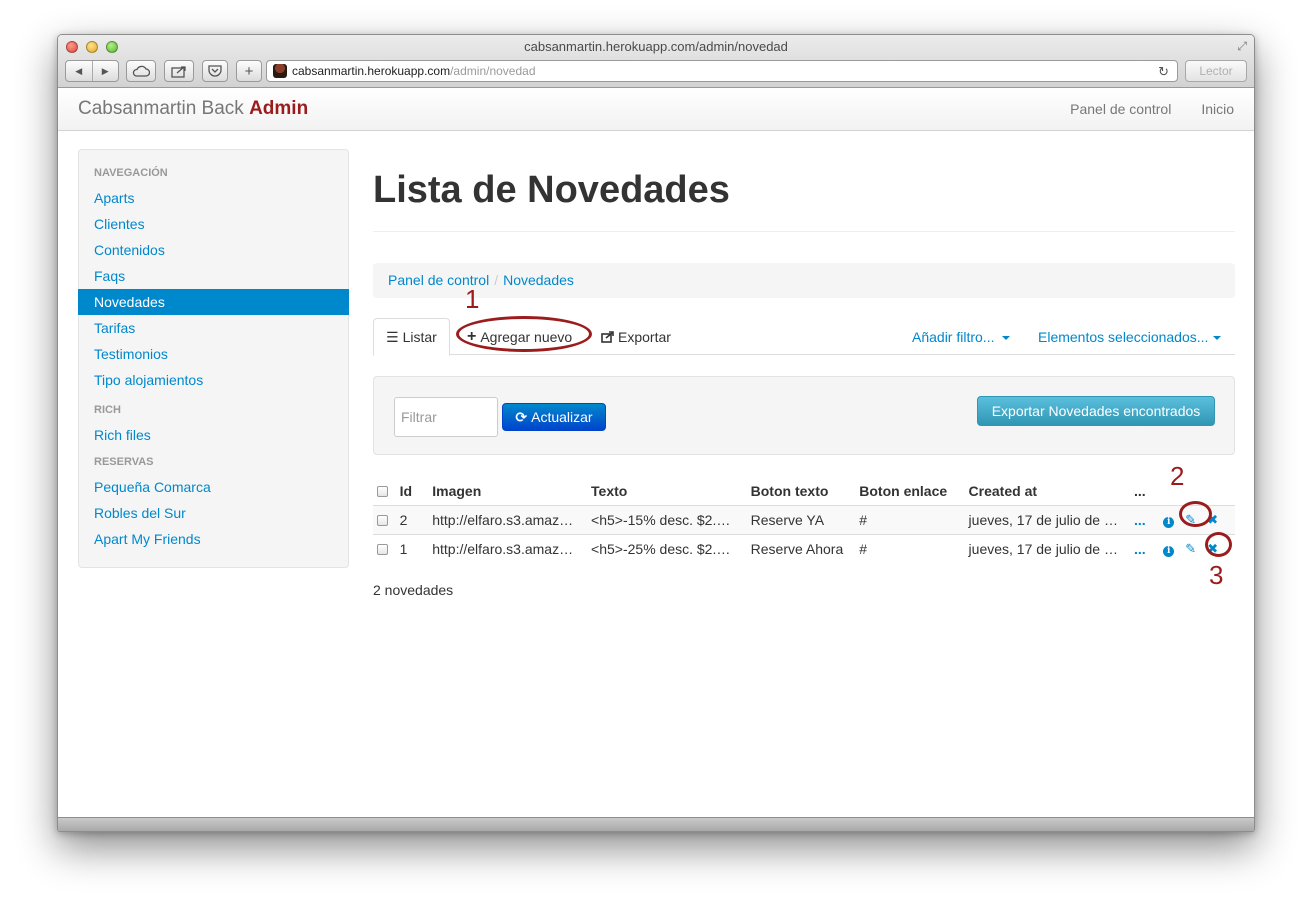 Image resolution: width=1312 pixels, height=912 pixels. What do you see at coordinates (413, 590) in the screenshot?
I see `record-count: 2 novedades` at bounding box center [413, 590].